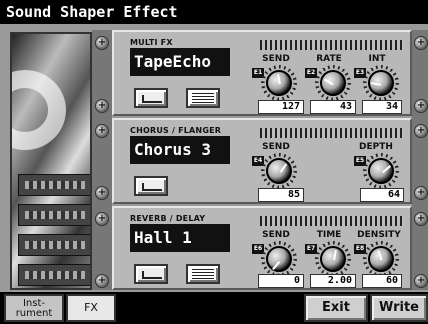  Describe the element at coordinates (329, 59) in the screenshot. I see `param-label: RATE` at that location.